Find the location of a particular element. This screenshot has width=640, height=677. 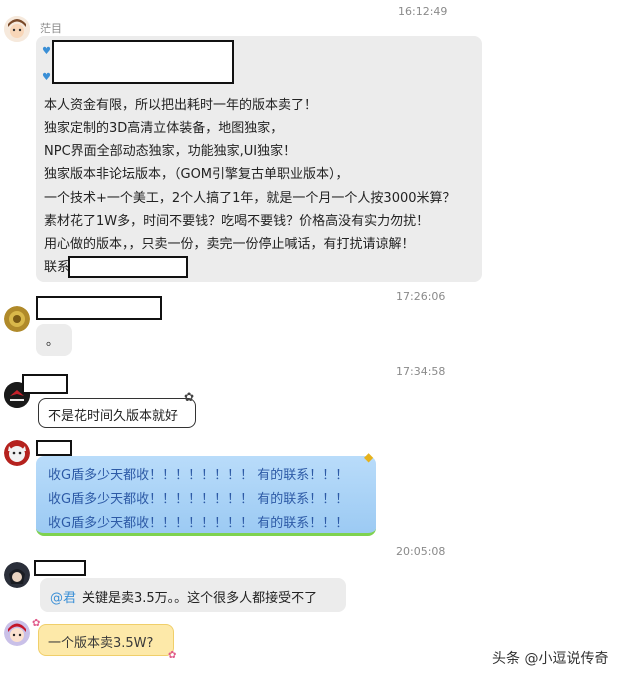

message-line: 独家版本非论坛版本，（GOM引擎复古单职业版本）， is located at coordinates (196, 174).